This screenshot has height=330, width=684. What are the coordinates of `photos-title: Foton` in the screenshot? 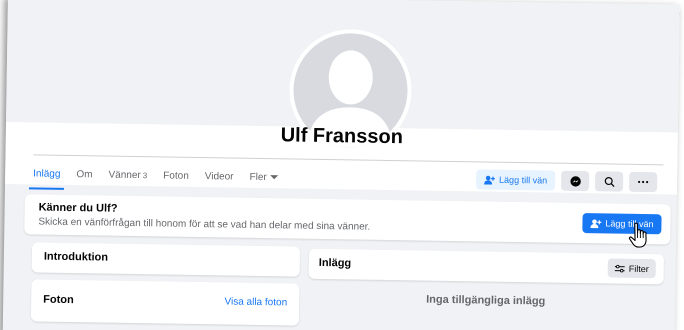 It's located at (58, 300).